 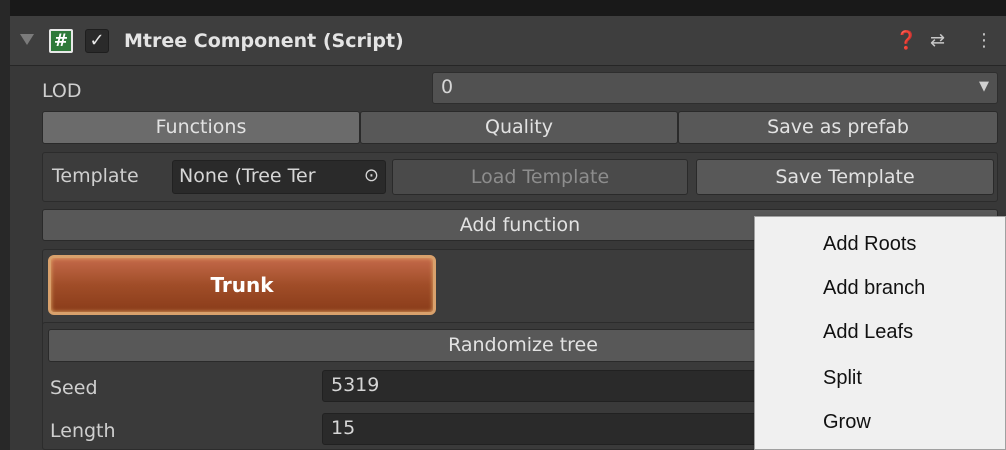 I want to click on length-label: Length, so click(x=83, y=431).